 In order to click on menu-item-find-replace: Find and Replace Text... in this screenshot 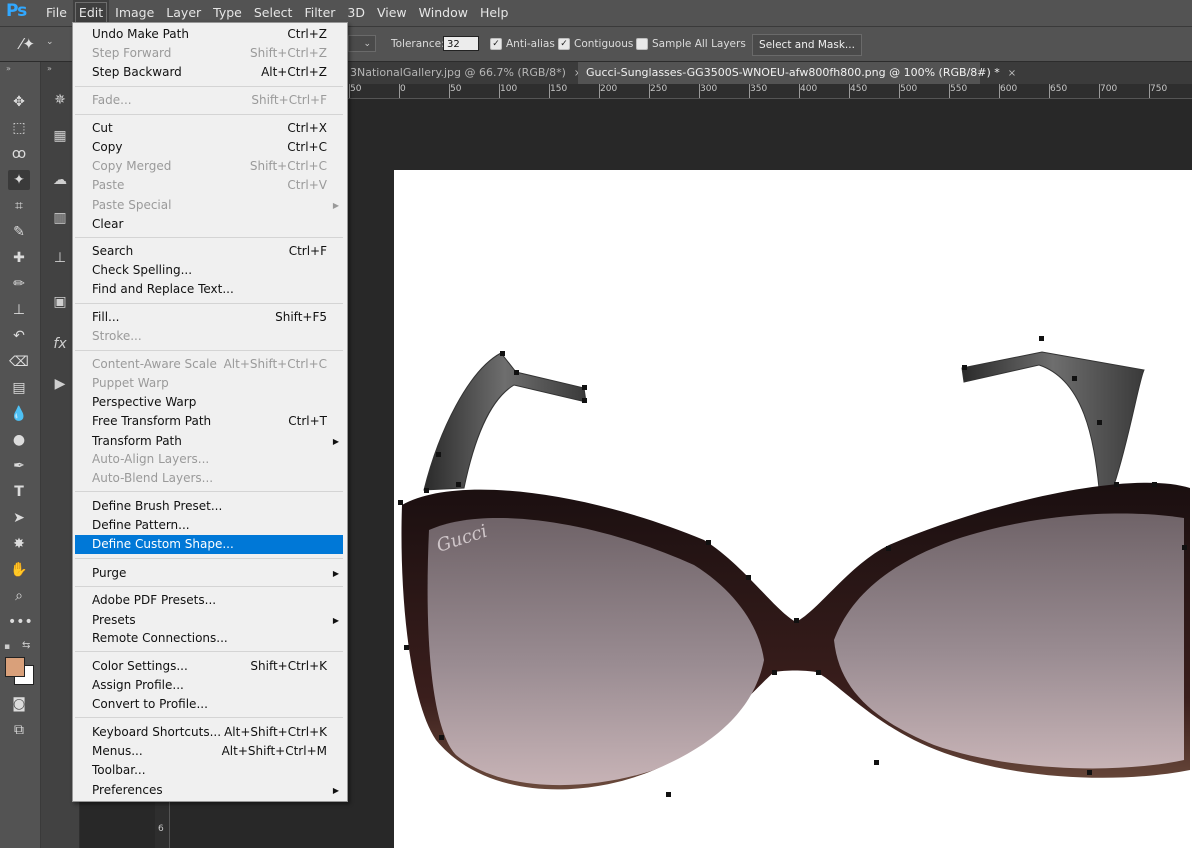, I will do `click(209, 289)`.